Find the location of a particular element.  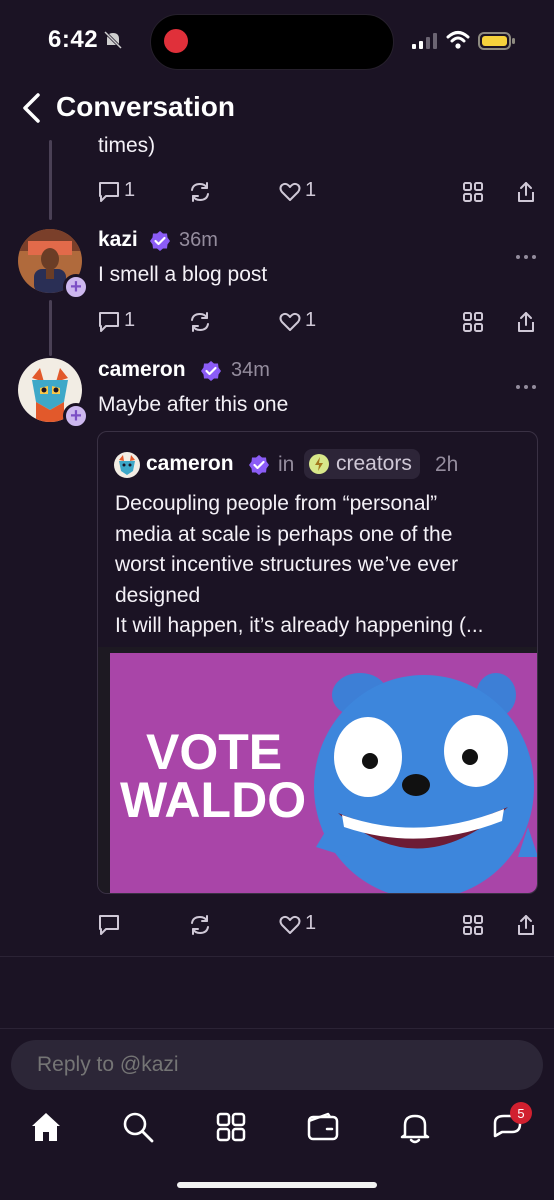

quote-in-label: in is located at coordinates (286, 464).